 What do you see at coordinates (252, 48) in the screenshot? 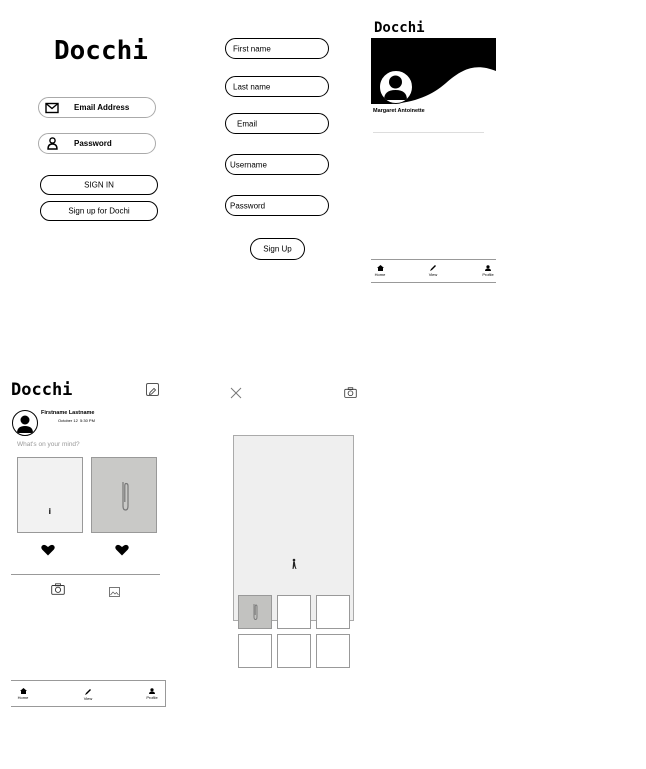
I see `first-name-placeholder: First name` at bounding box center [252, 48].